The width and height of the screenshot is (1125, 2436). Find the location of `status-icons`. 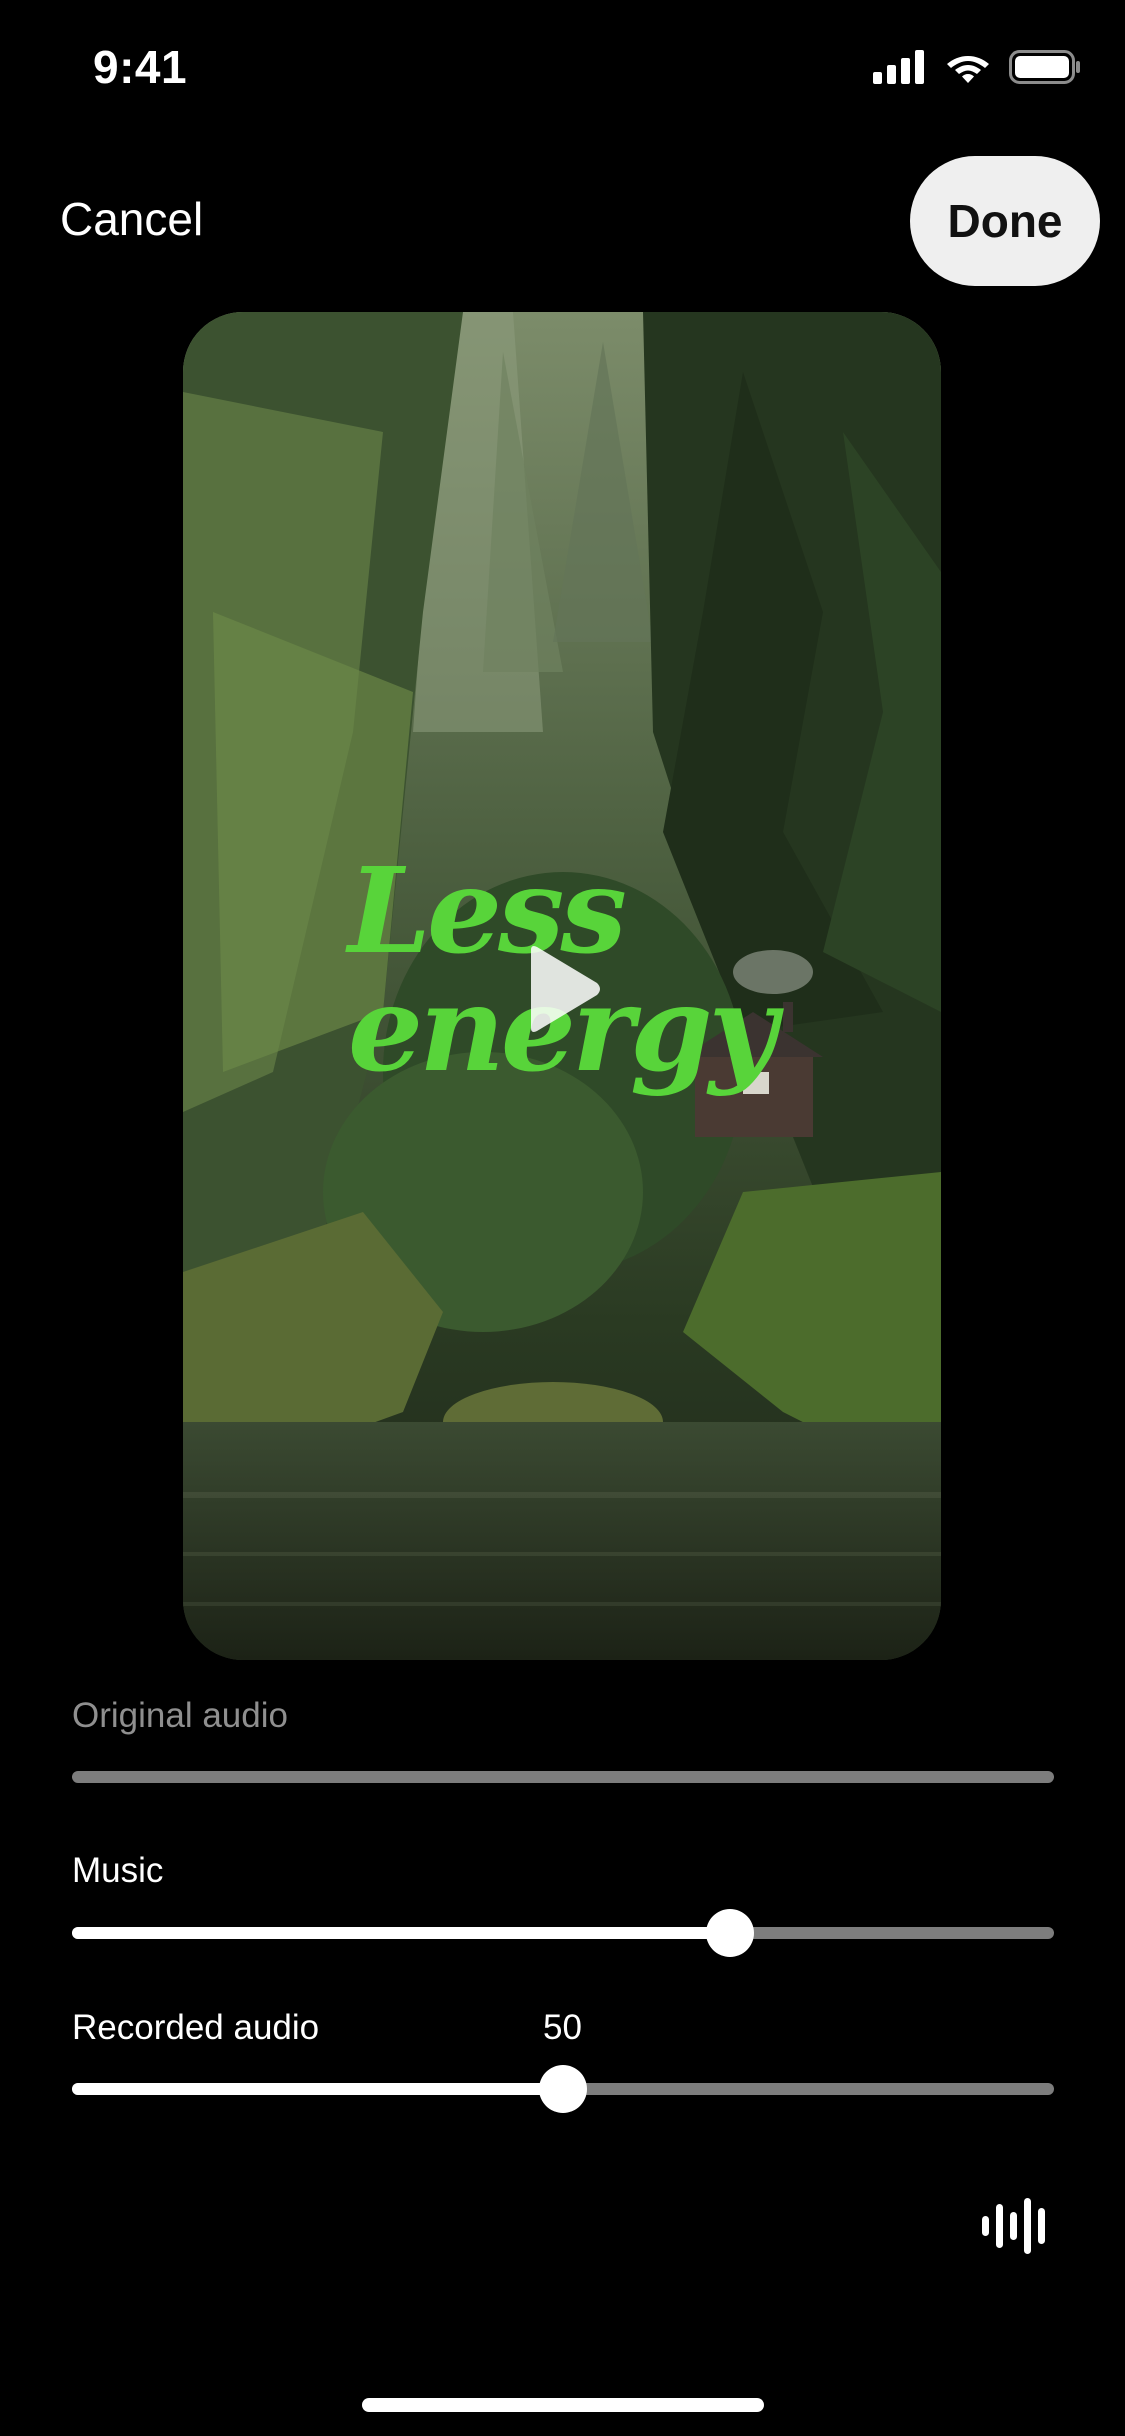

status-icons is located at coordinates (977, 67).